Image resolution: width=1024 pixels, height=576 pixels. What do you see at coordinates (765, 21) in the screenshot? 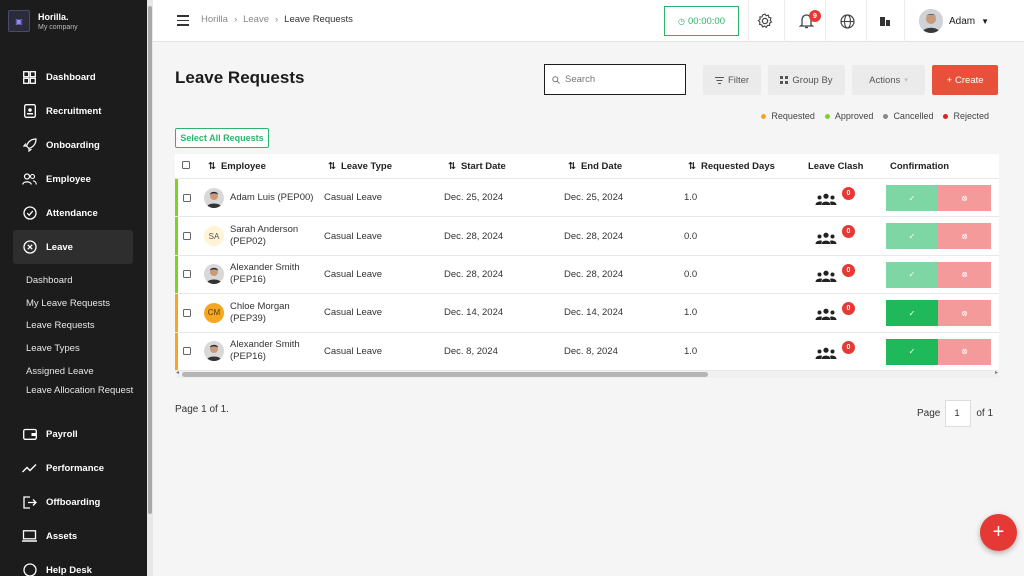
I see `gear-icon` at bounding box center [765, 21].